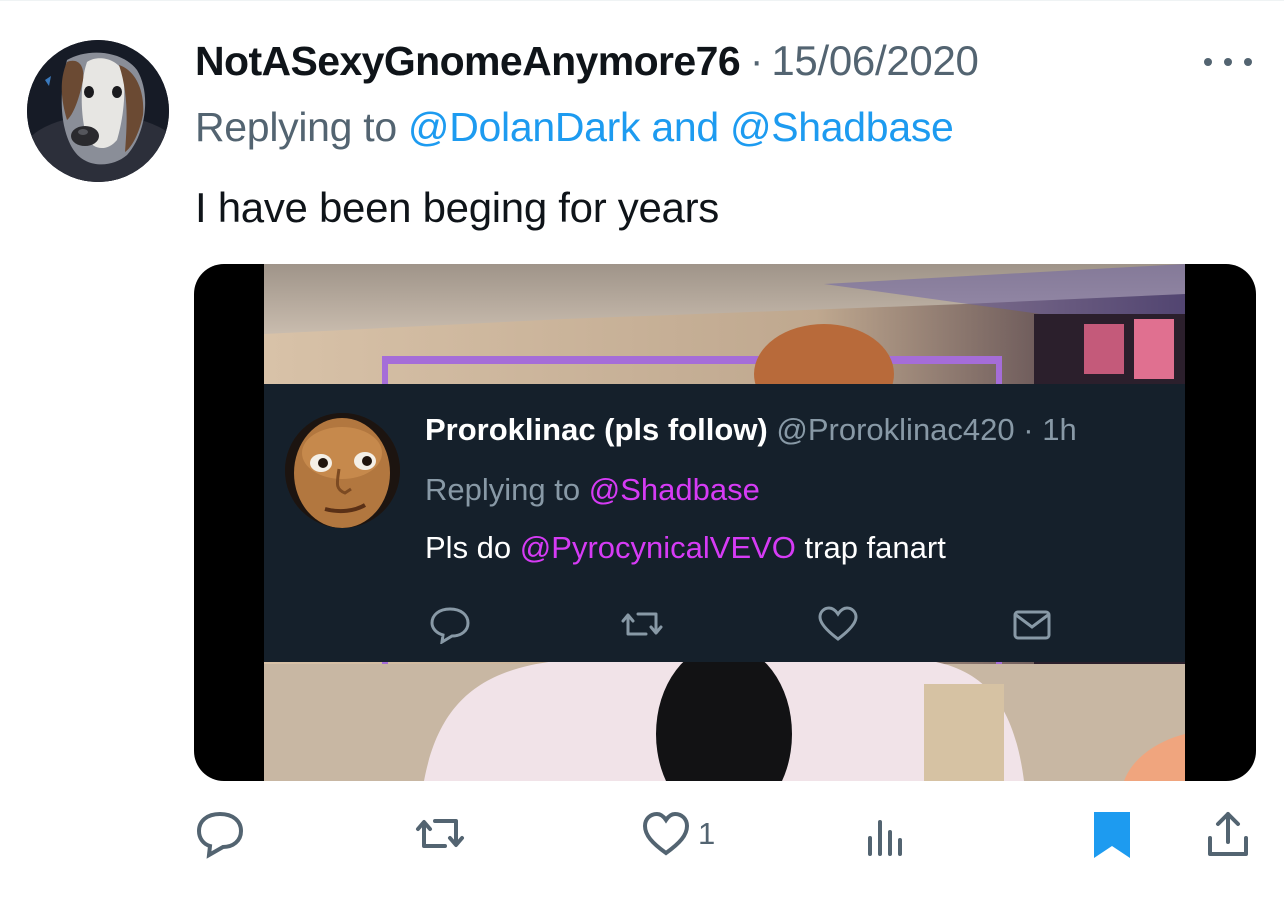 This screenshot has height=899, width=1284. What do you see at coordinates (642, 624) in the screenshot?
I see `embedded-retweet-icon` at bounding box center [642, 624].